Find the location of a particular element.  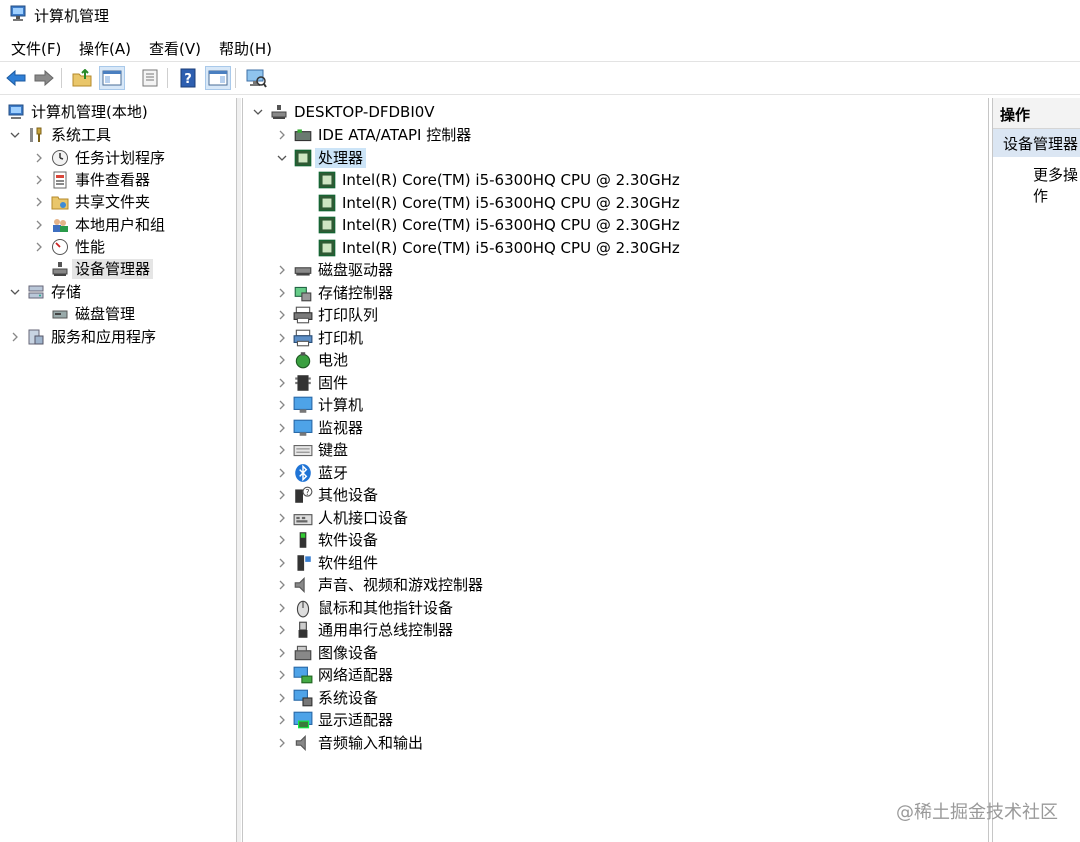

device-category: 图像设备 is located at coordinates (326, 653).